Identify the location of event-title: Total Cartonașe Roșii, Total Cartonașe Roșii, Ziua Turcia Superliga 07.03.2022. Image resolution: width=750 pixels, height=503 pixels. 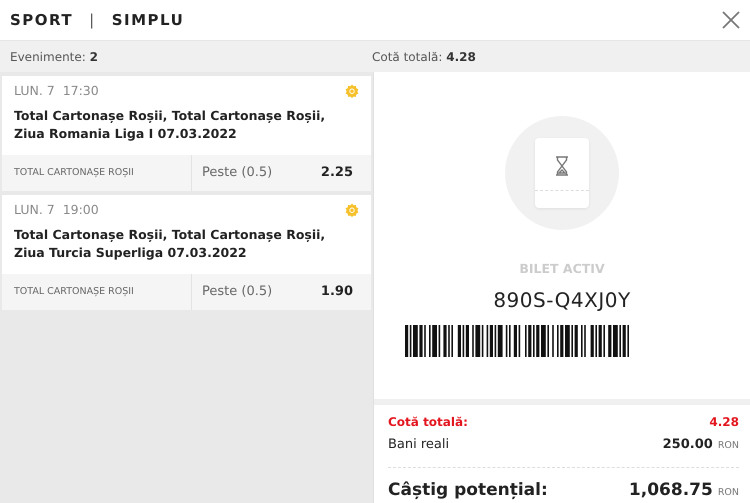
(169, 244).